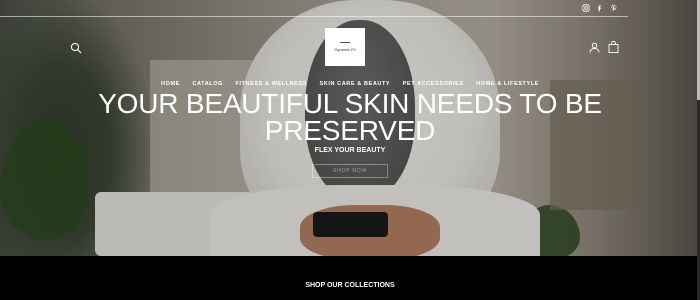  I want to click on instagram-icon, so click(586, 8).